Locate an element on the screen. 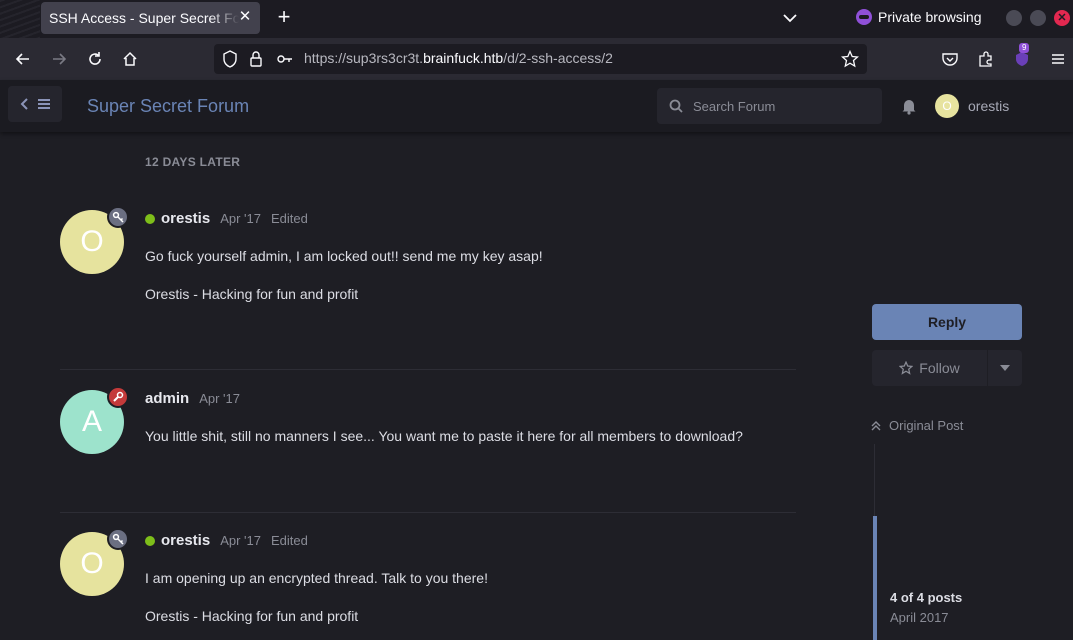 This screenshot has width=1073, height=640. back-to-discussions-button is located at coordinates (35, 104).